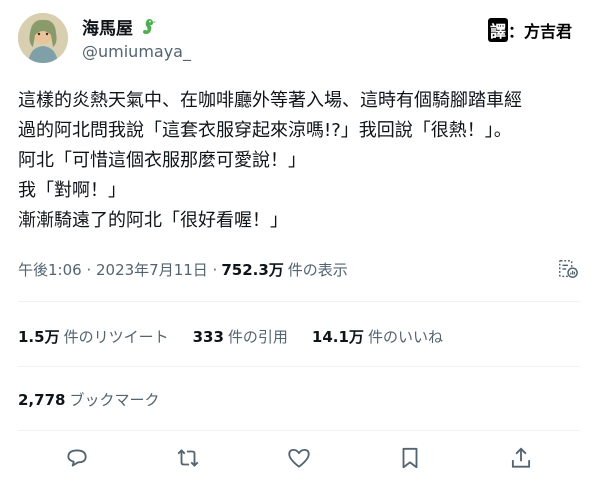 The image size is (598, 490). What do you see at coordinates (107, 26) in the screenshot?
I see `author-display-name: 海馬屋` at bounding box center [107, 26].